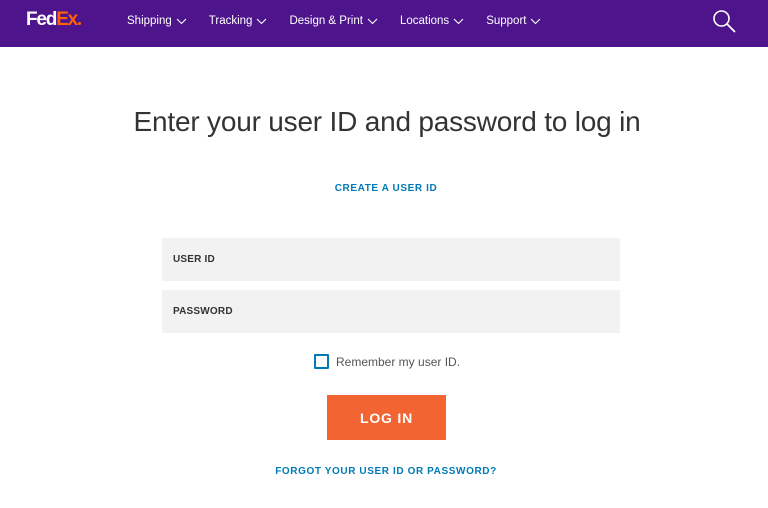 This screenshot has width=768, height=508. I want to click on fedex-logo: FedEx, so click(54, 19).